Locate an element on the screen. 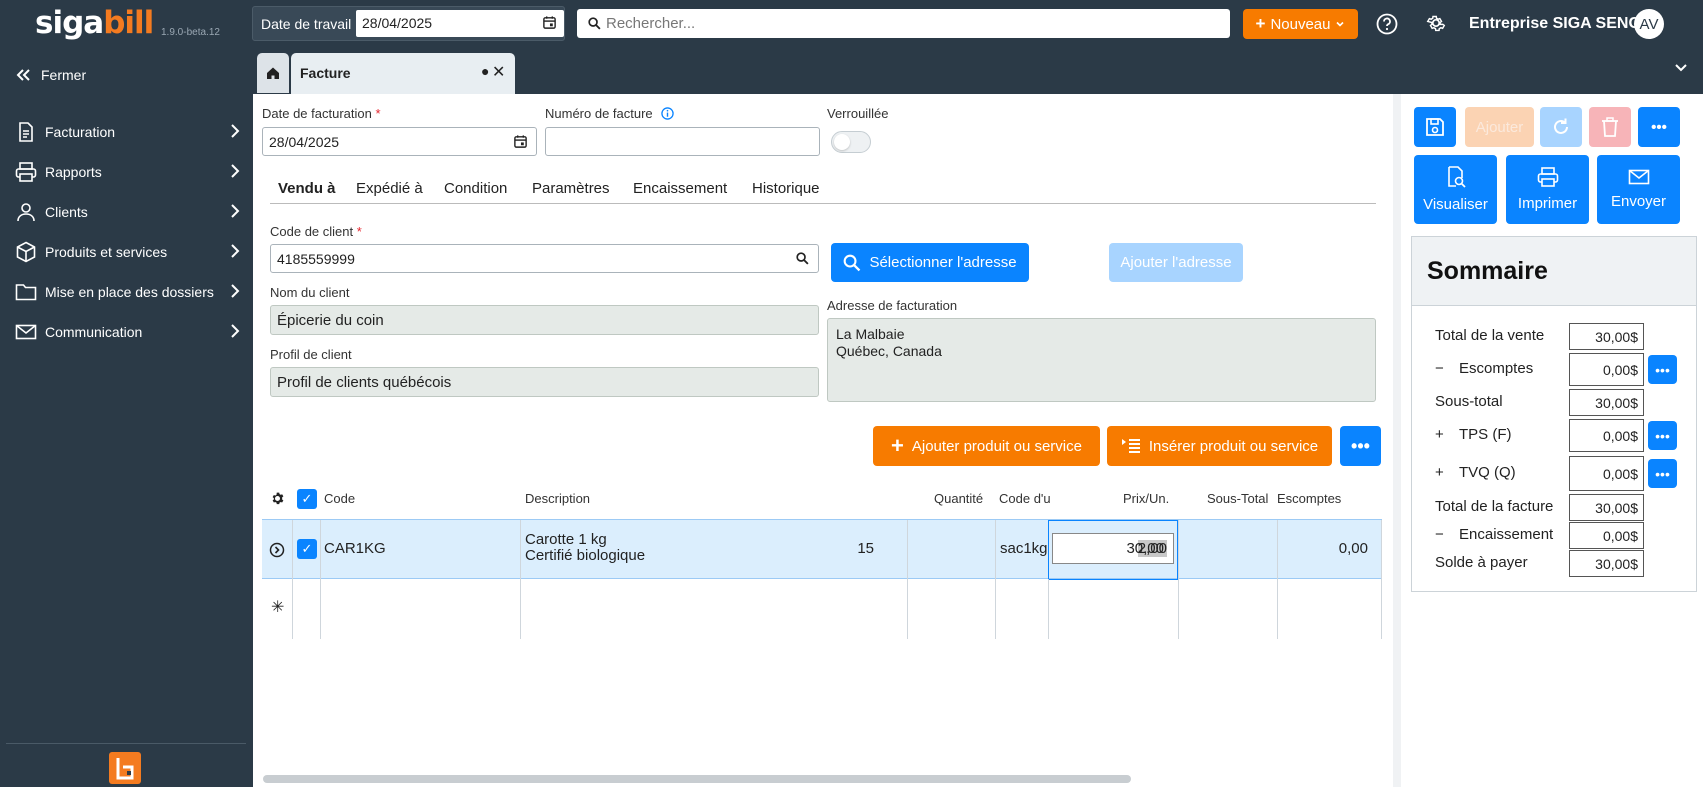  row-subtotal: 30,00 is located at coordinates (1145, 548).